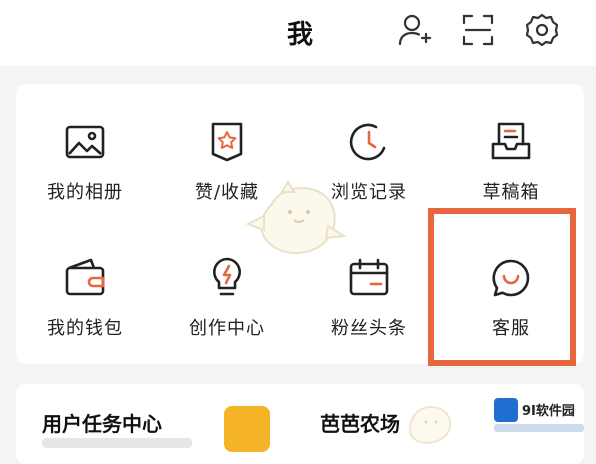  I want to click on grid-item-label: 创作中心, so click(227, 328).